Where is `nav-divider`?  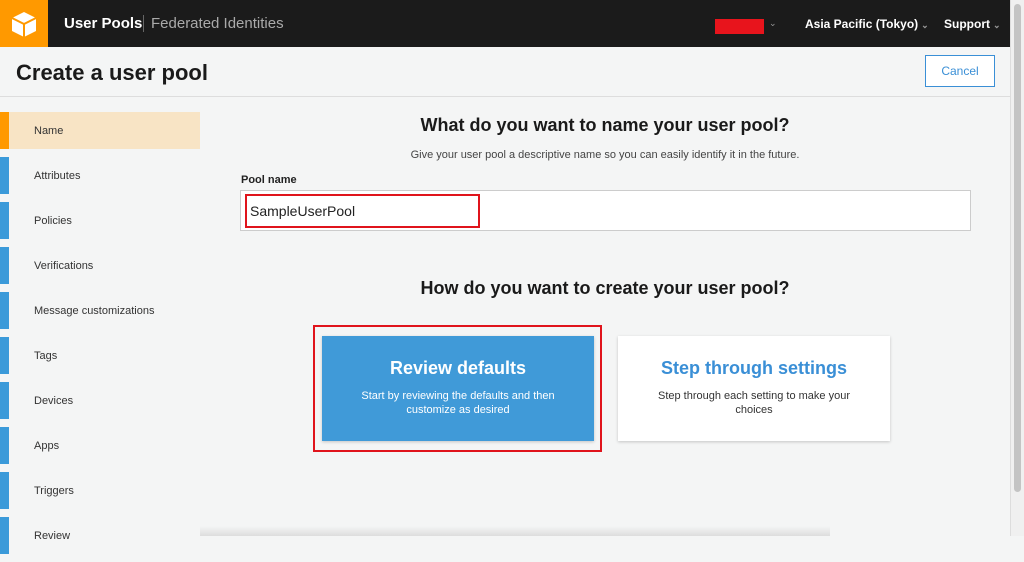
nav-divider is located at coordinates (143, 23).